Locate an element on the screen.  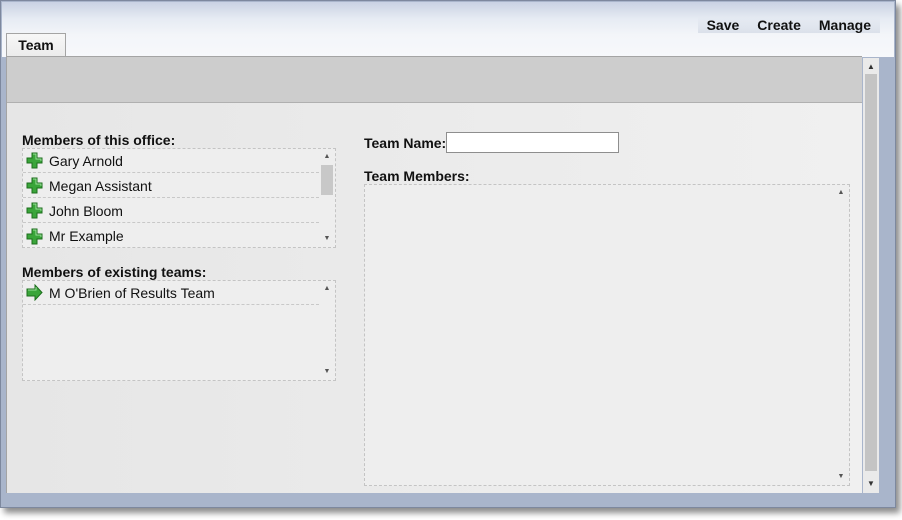
office-members-label: Members of this office: is located at coordinates (99, 140).